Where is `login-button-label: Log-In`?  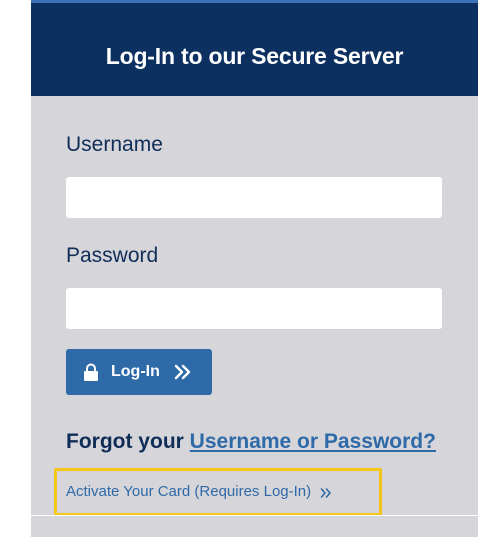 login-button-label: Log-In is located at coordinates (135, 371).